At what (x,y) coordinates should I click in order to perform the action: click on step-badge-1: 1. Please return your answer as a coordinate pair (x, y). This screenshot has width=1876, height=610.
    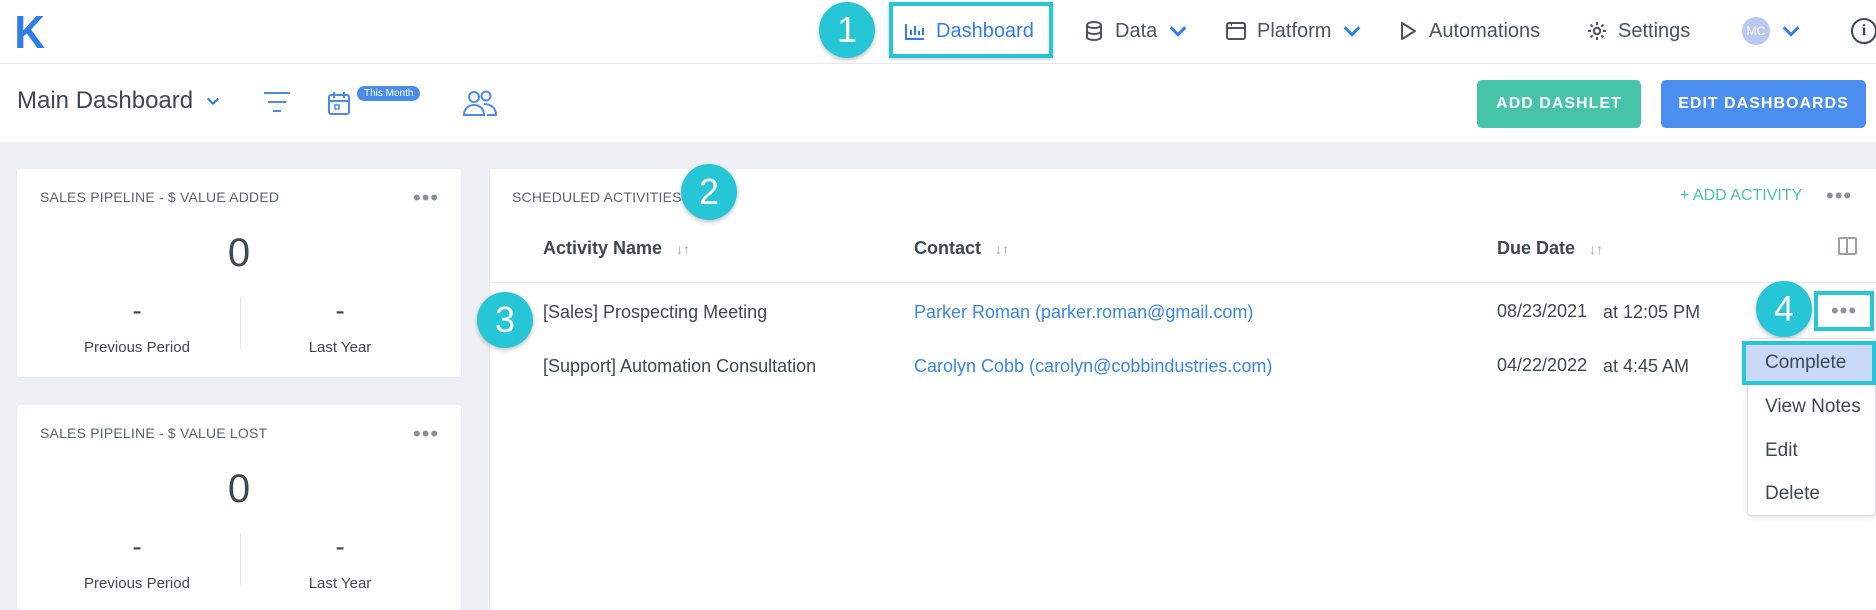
    Looking at the image, I should click on (847, 30).